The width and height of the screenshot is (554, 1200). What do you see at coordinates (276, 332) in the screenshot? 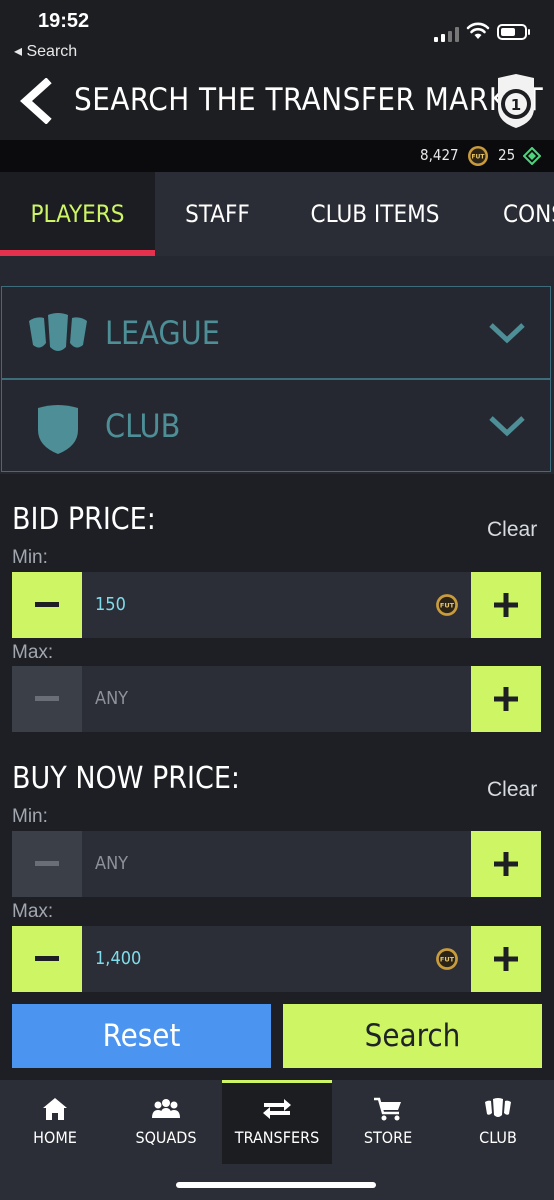
I see `league-filter-dropdown: League` at bounding box center [276, 332].